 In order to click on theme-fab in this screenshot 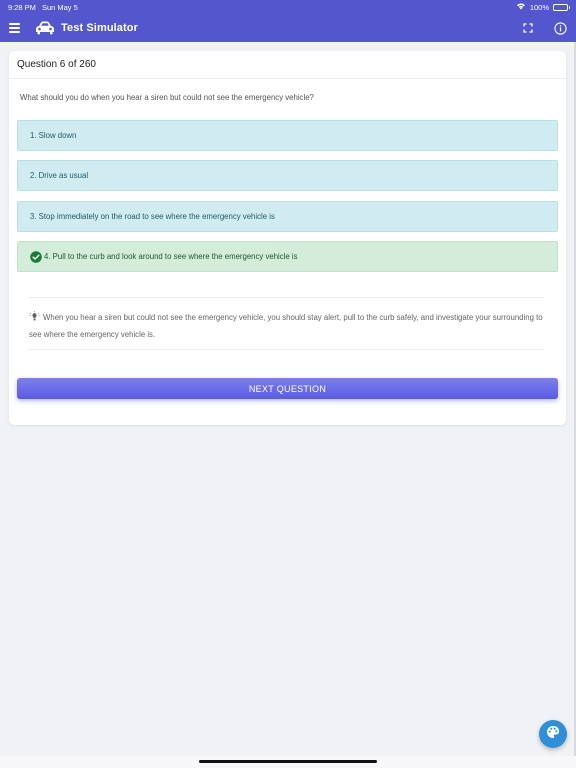, I will do `click(553, 734)`.